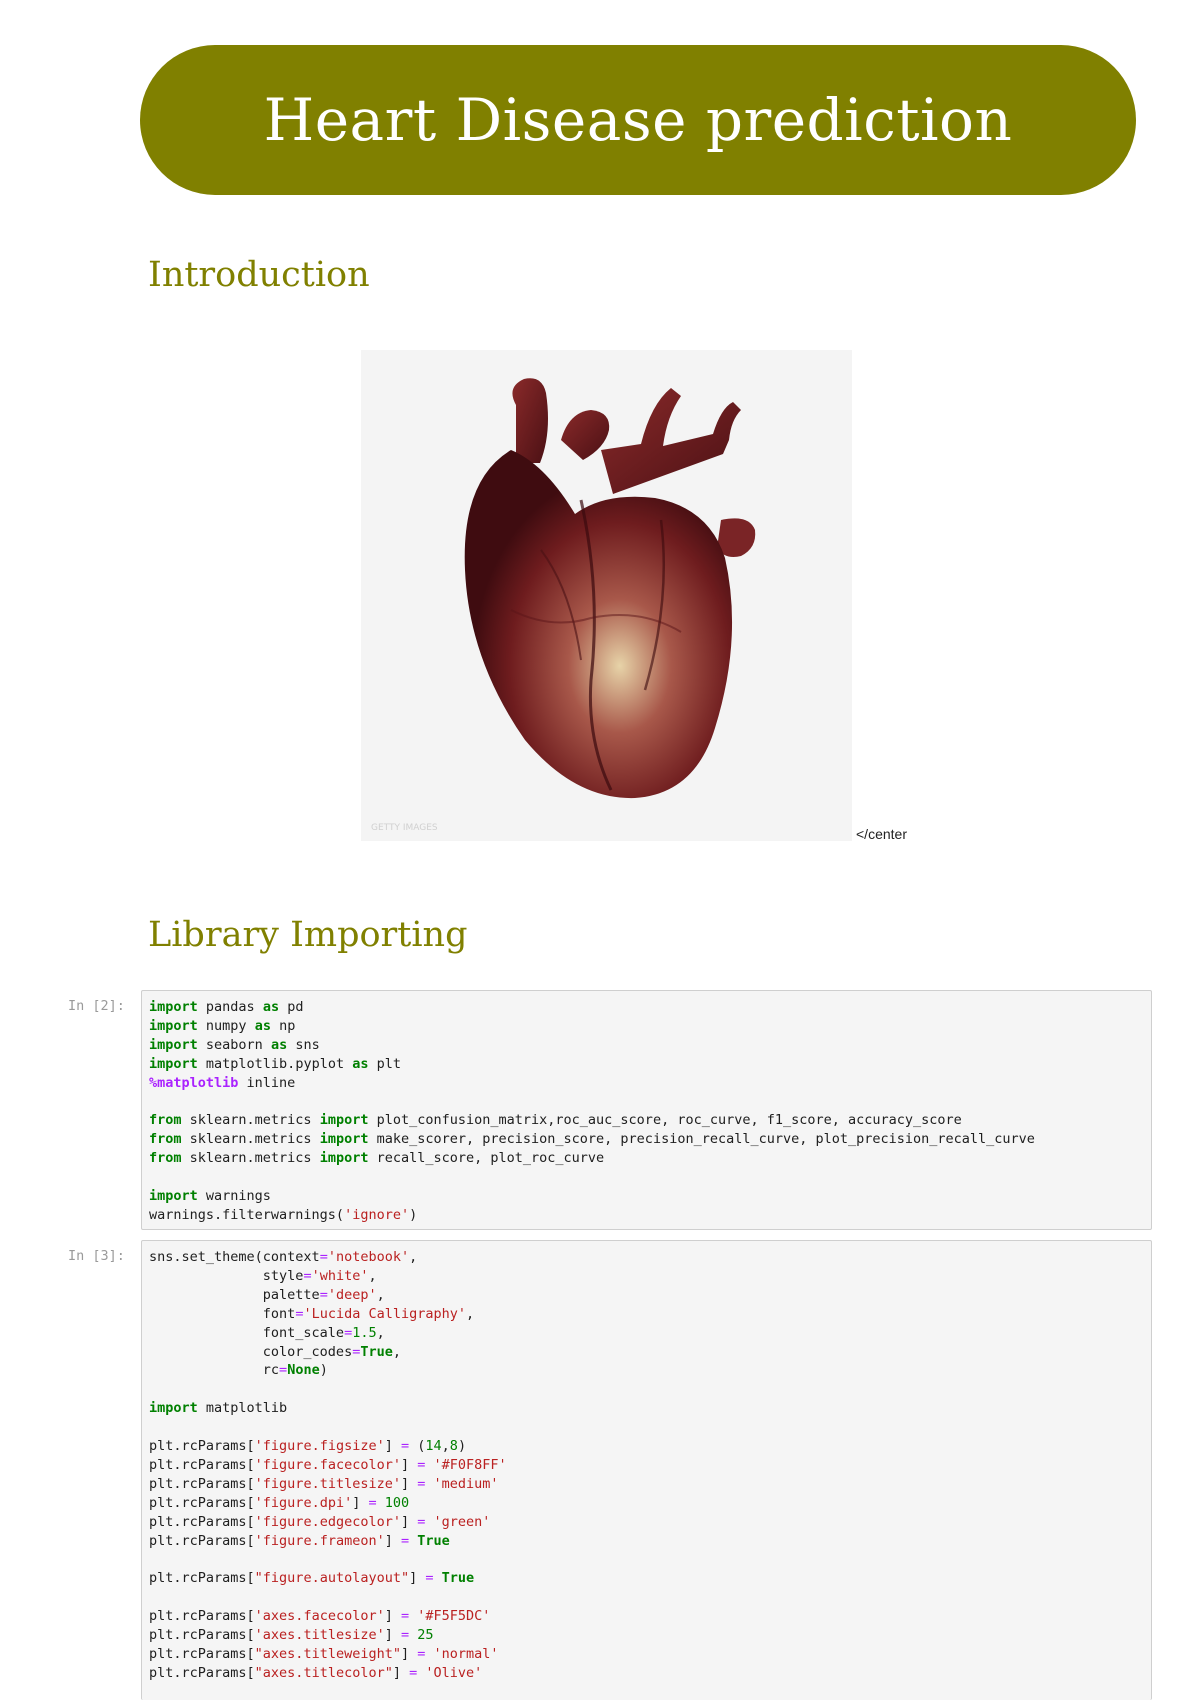 The image size is (1200, 1700). Describe the element at coordinates (404, 828) in the screenshot. I see `image-watermark: GETTY IMAGES` at that location.